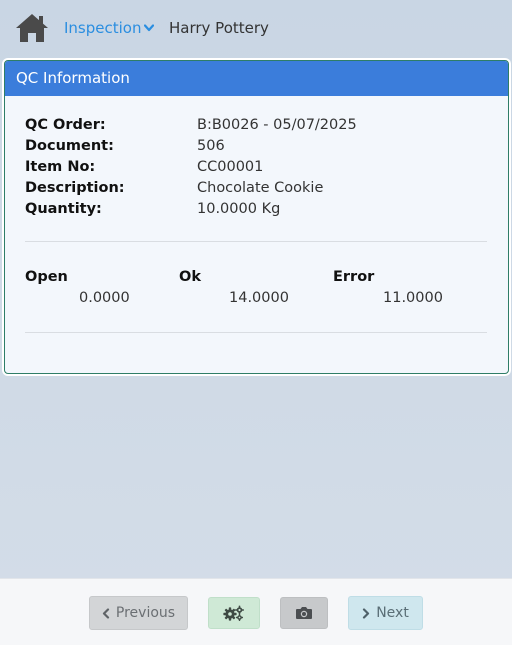 The image size is (512, 645). What do you see at coordinates (256, 78) in the screenshot?
I see `card-title: QC Information` at bounding box center [256, 78].